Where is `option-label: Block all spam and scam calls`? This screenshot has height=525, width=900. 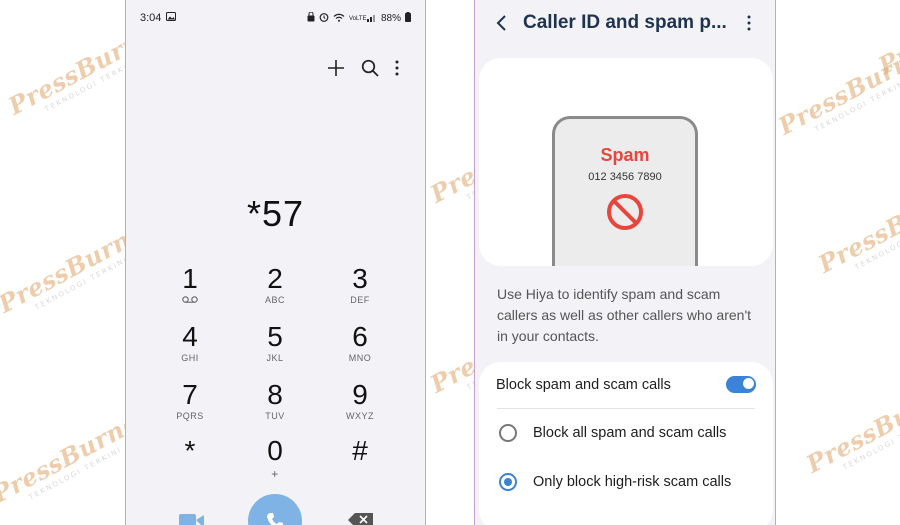 option-label: Block all spam and scam calls is located at coordinates (630, 433).